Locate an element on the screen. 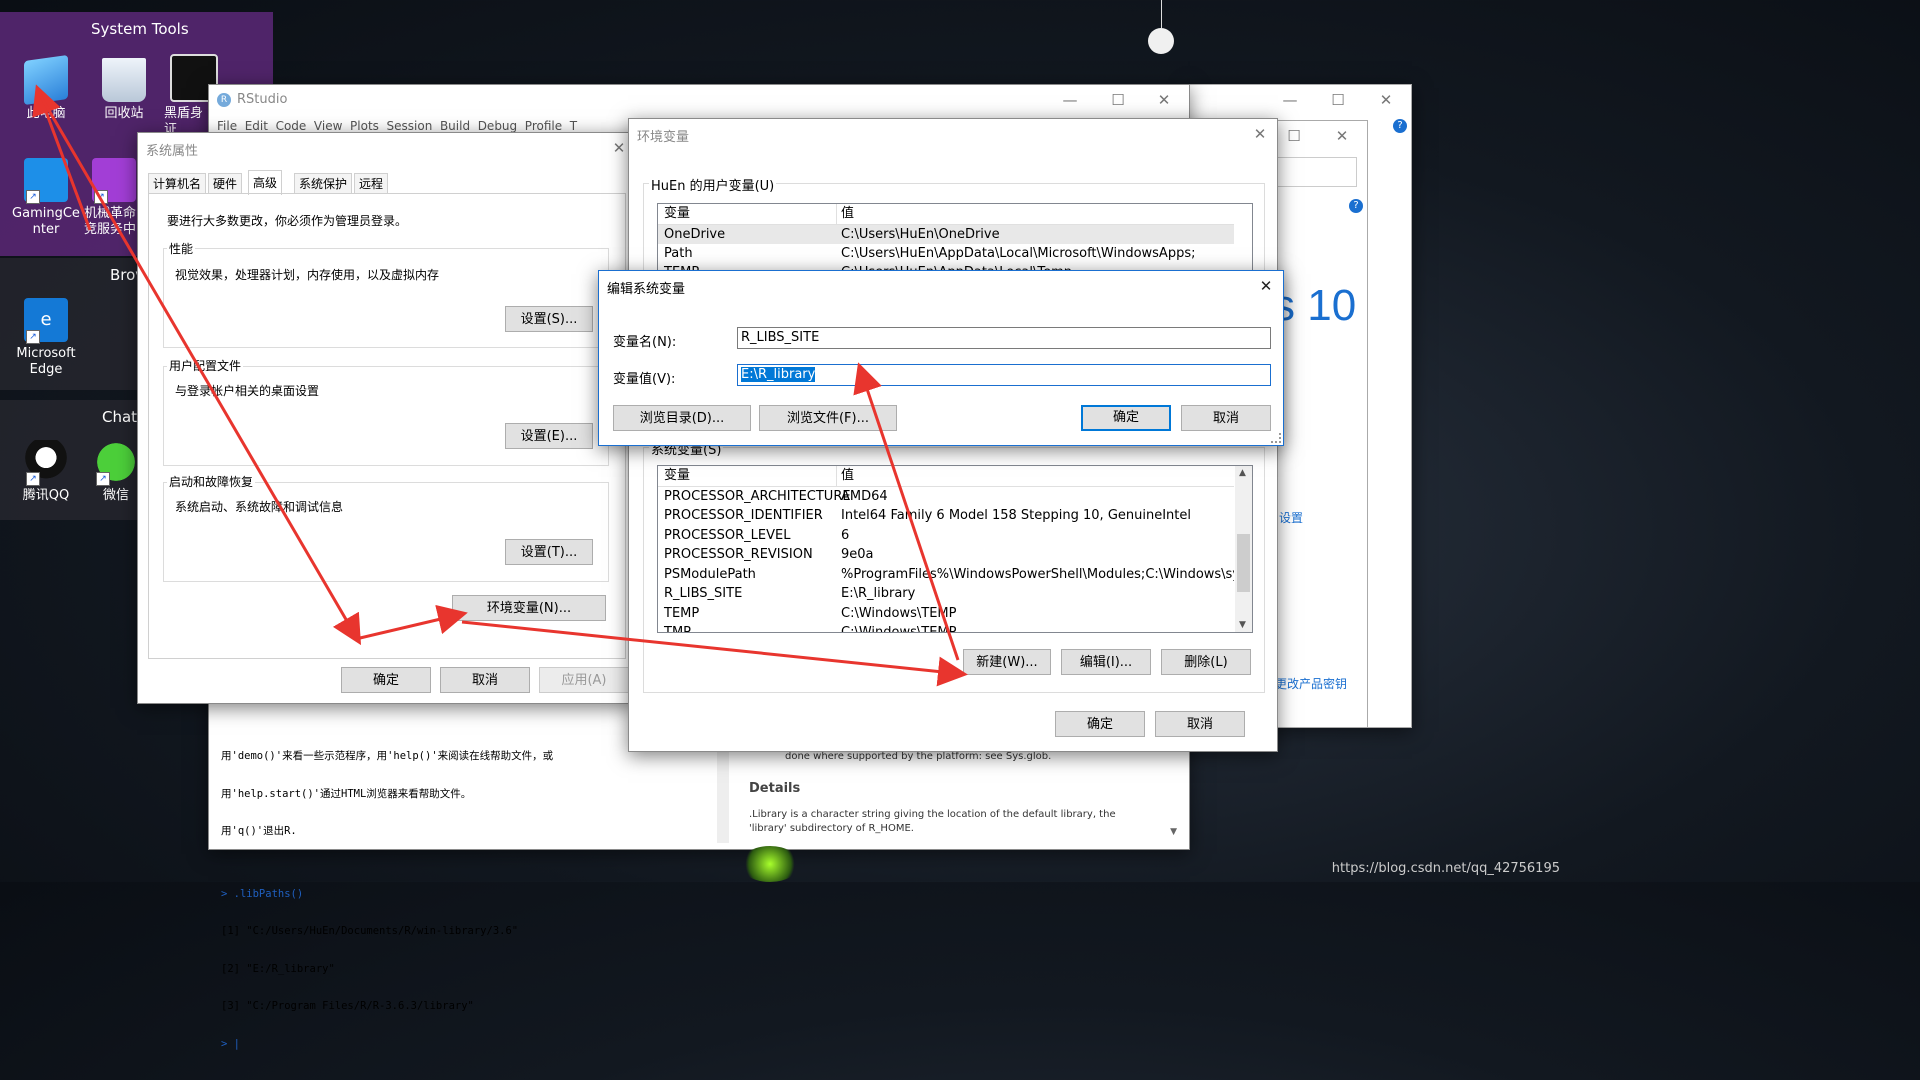 This screenshot has width=1920, height=1080. help-scroll-down-icon: ▼ is located at coordinates (1173, 832).